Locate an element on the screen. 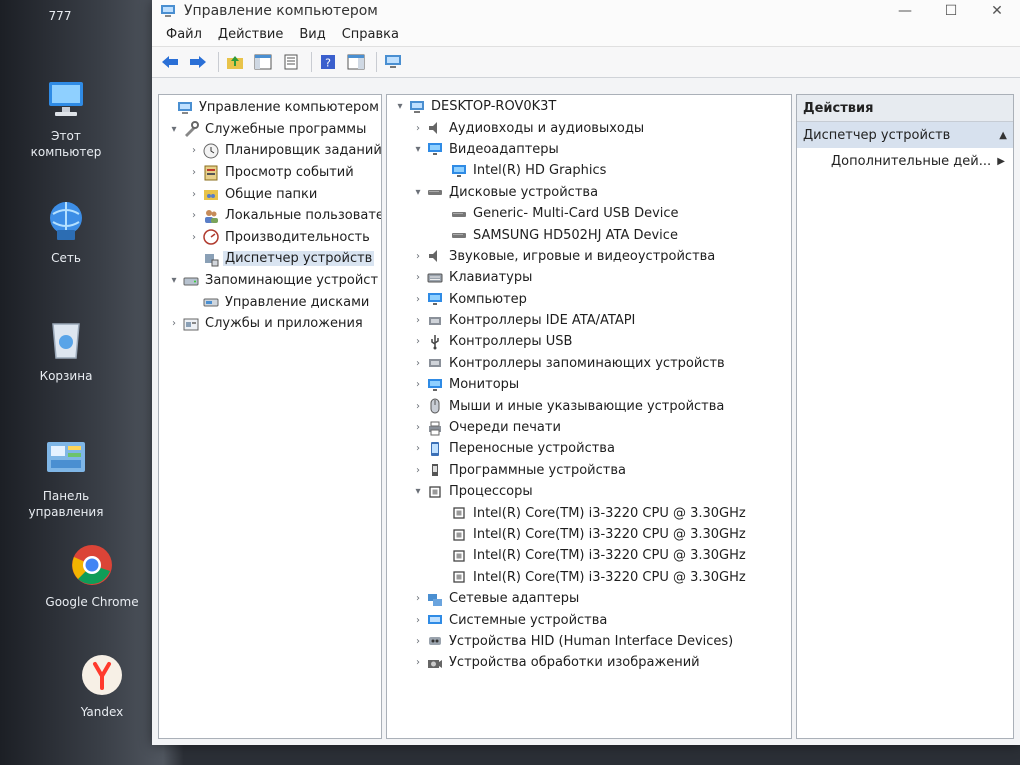  tree-item-device-category: › Программные устройства is located at coordinates (589, 470).